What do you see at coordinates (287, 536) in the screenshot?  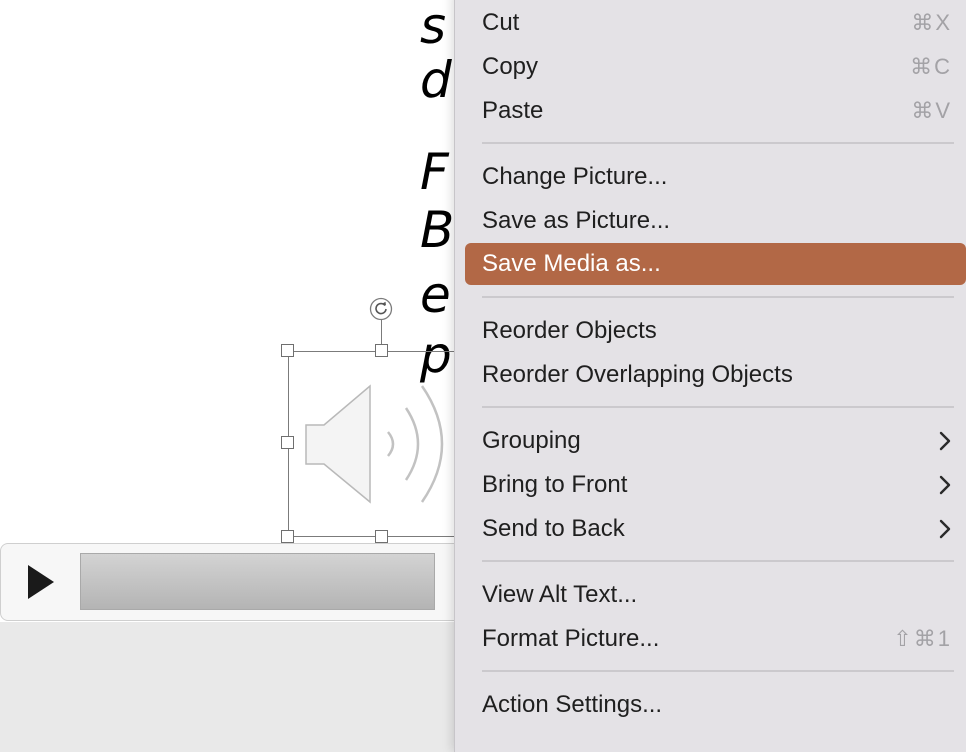 I see `resize-handle-bottom-left` at bounding box center [287, 536].